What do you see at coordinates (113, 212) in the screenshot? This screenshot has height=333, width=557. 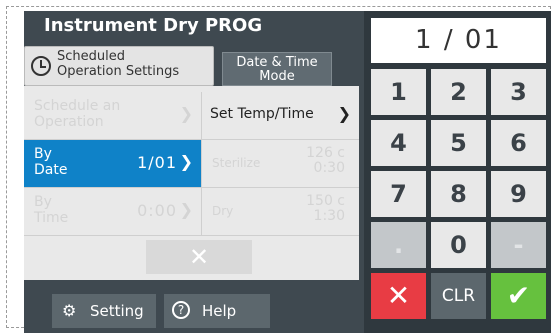 I see `by-time-button: By Time 0:00 ❯` at bounding box center [113, 212].